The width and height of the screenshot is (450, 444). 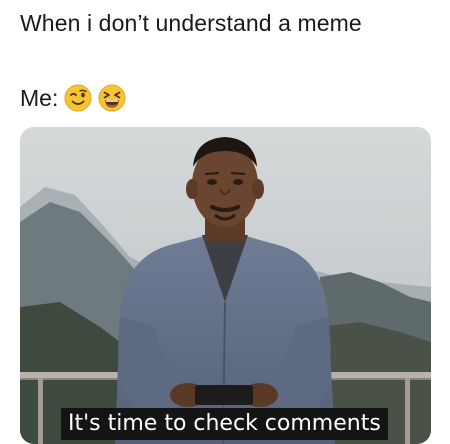 I want to click on squinting-face-icon, so click(x=112, y=98).